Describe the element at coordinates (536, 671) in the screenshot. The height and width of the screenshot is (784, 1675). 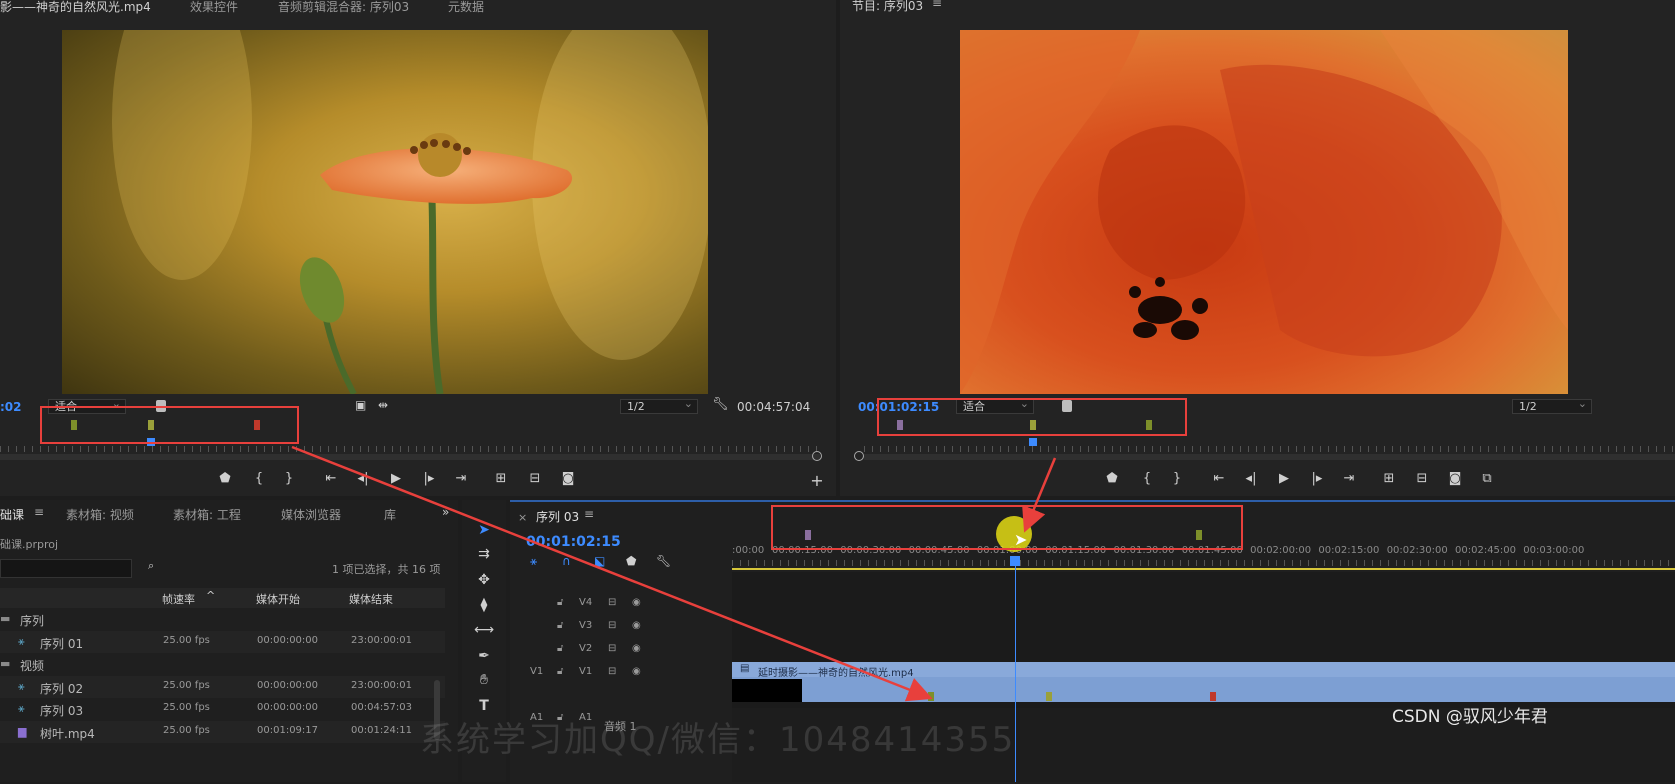
I see `source-patch-label: V1` at that location.